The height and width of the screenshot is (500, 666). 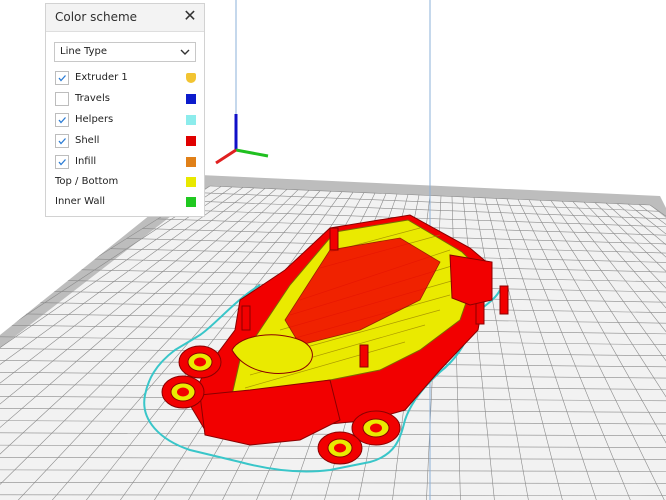 I want to click on legend-label: Travels, so click(x=92, y=98).